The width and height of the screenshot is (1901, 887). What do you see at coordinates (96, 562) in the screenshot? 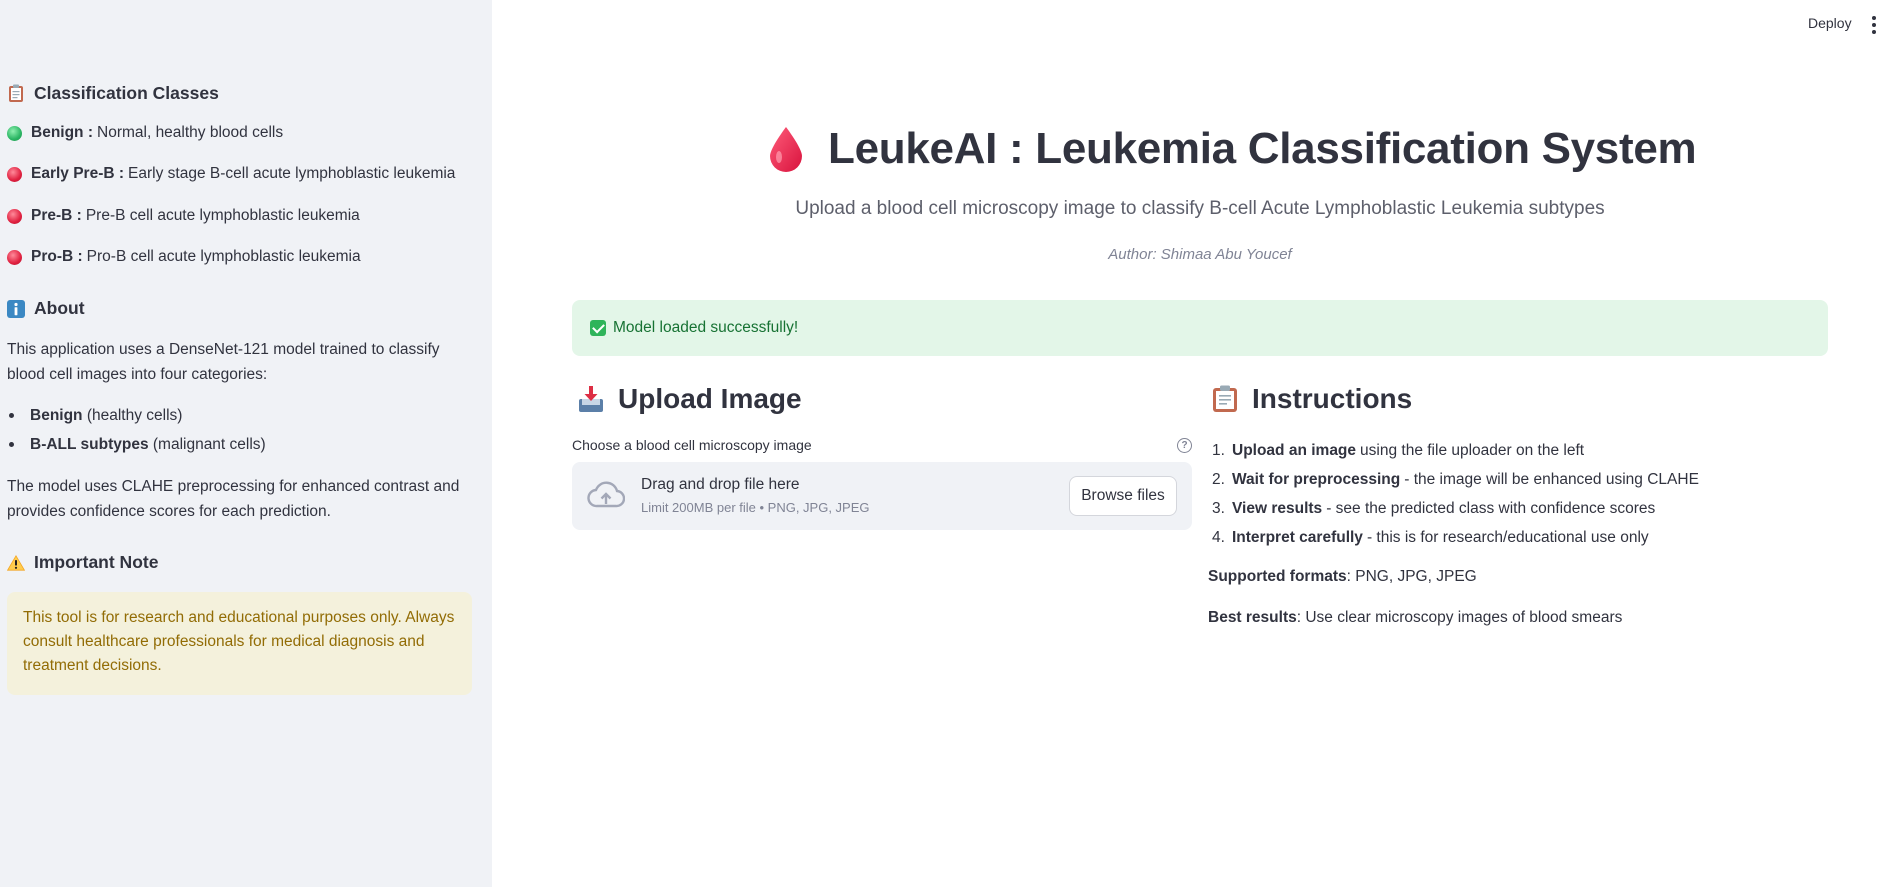
I see `note-heading-text: Important Note` at bounding box center [96, 562].